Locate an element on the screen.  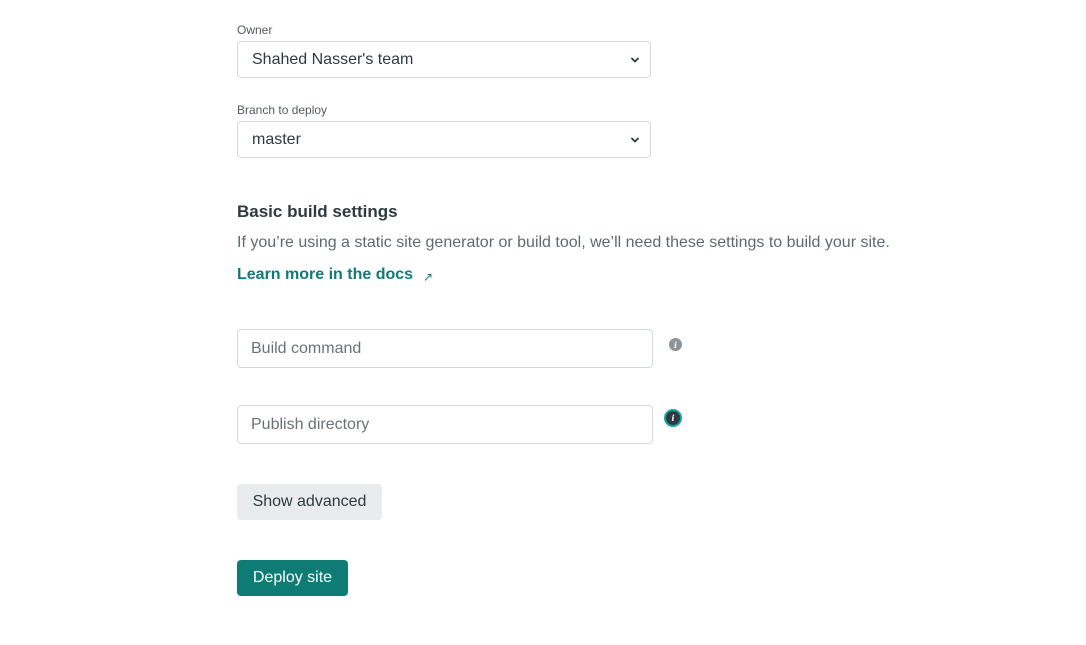
show-advanced-button: Show advanced is located at coordinates (309, 502).